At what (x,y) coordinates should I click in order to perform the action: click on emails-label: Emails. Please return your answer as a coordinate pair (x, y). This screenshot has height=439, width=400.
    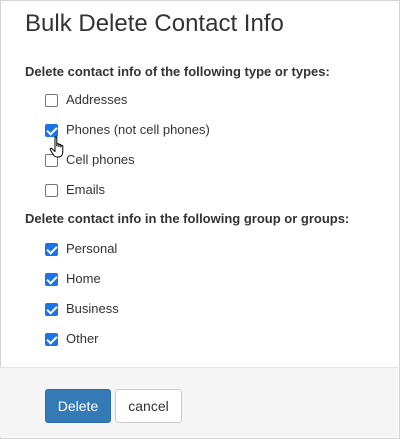
    Looking at the image, I should click on (85, 190).